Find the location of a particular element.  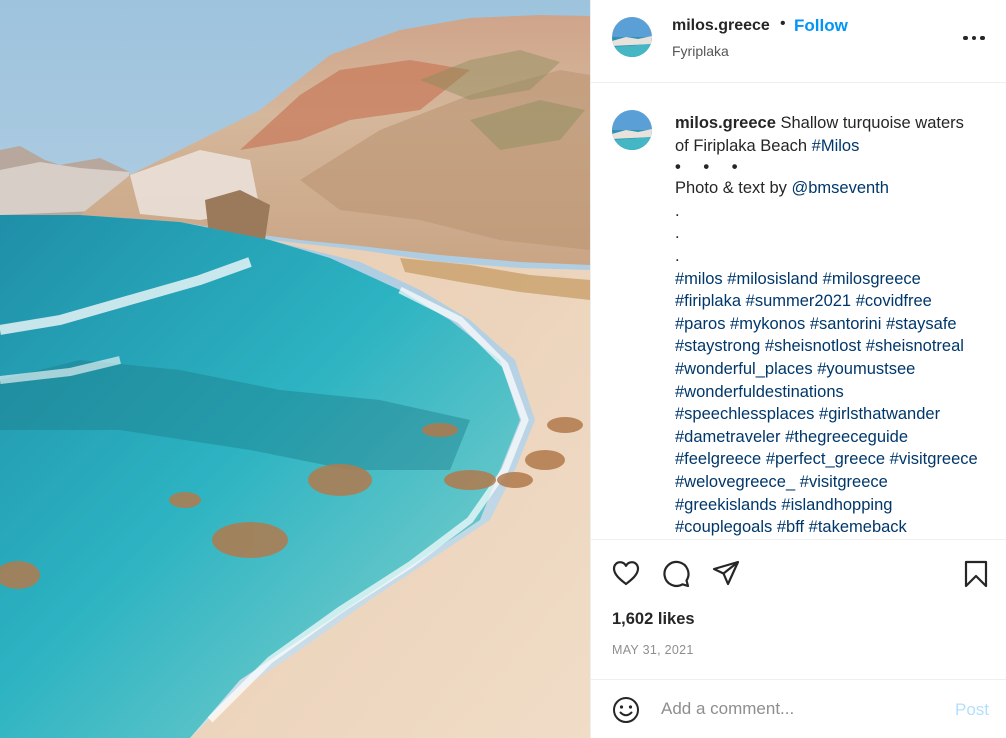

hashtag-link: #islandhopping is located at coordinates (836, 505).